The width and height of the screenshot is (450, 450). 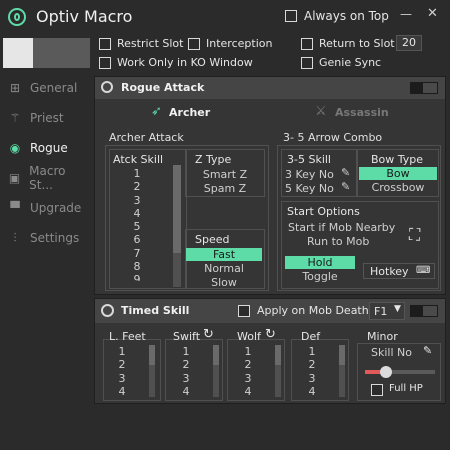 I want to click on chevron-down-icon: ▼, so click(x=397, y=309).